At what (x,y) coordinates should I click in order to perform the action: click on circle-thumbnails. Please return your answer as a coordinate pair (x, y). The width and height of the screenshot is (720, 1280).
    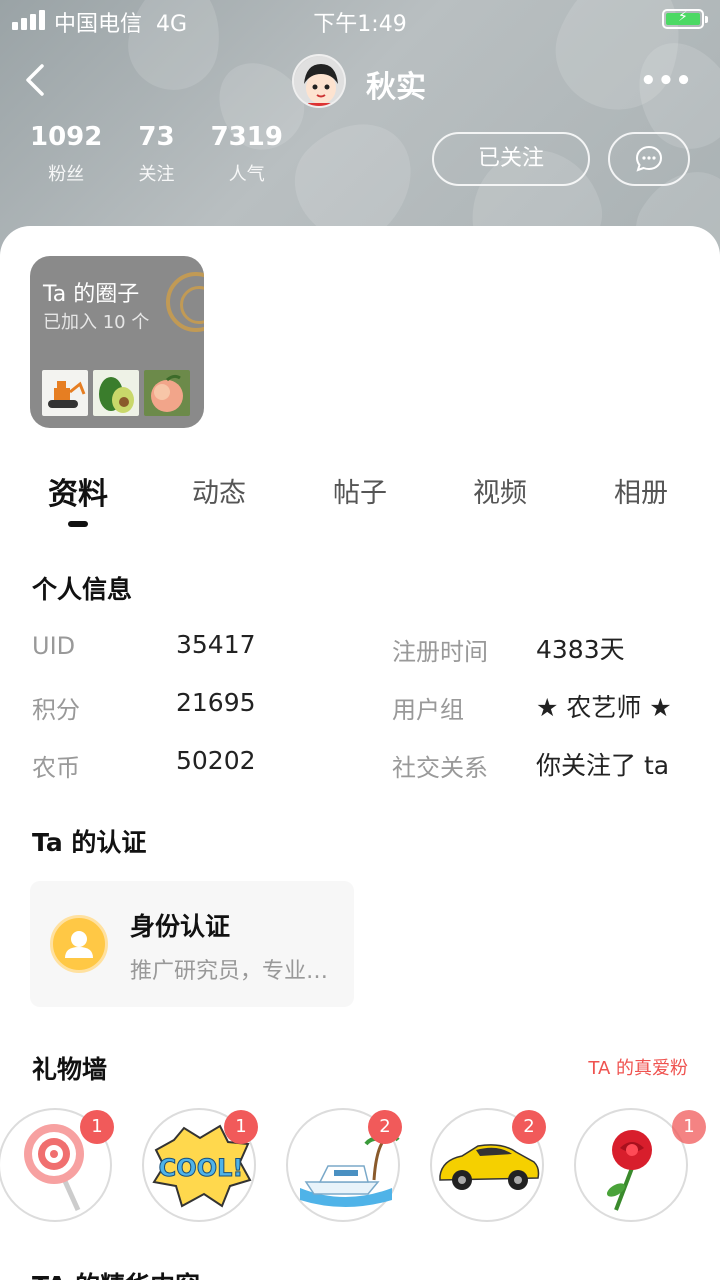
    Looking at the image, I should click on (116, 393).